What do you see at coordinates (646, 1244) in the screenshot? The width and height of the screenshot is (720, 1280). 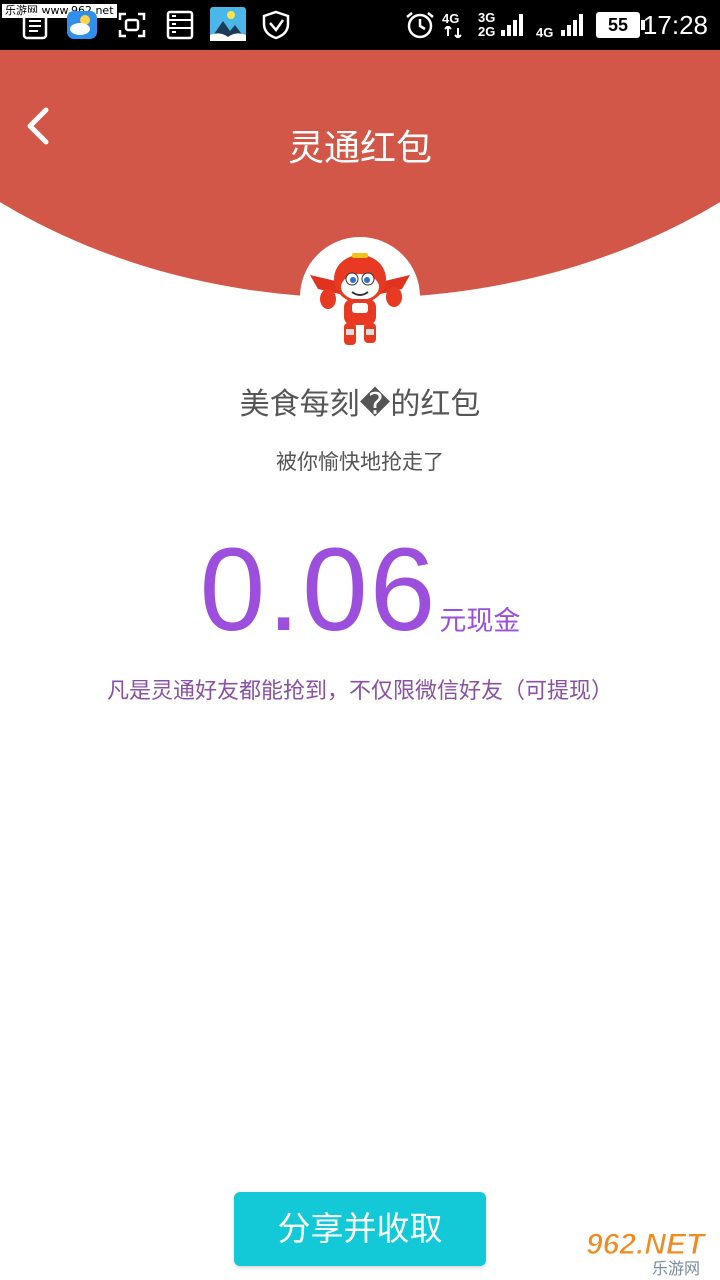 I see `watermark-brand: 962.NET` at bounding box center [646, 1244].